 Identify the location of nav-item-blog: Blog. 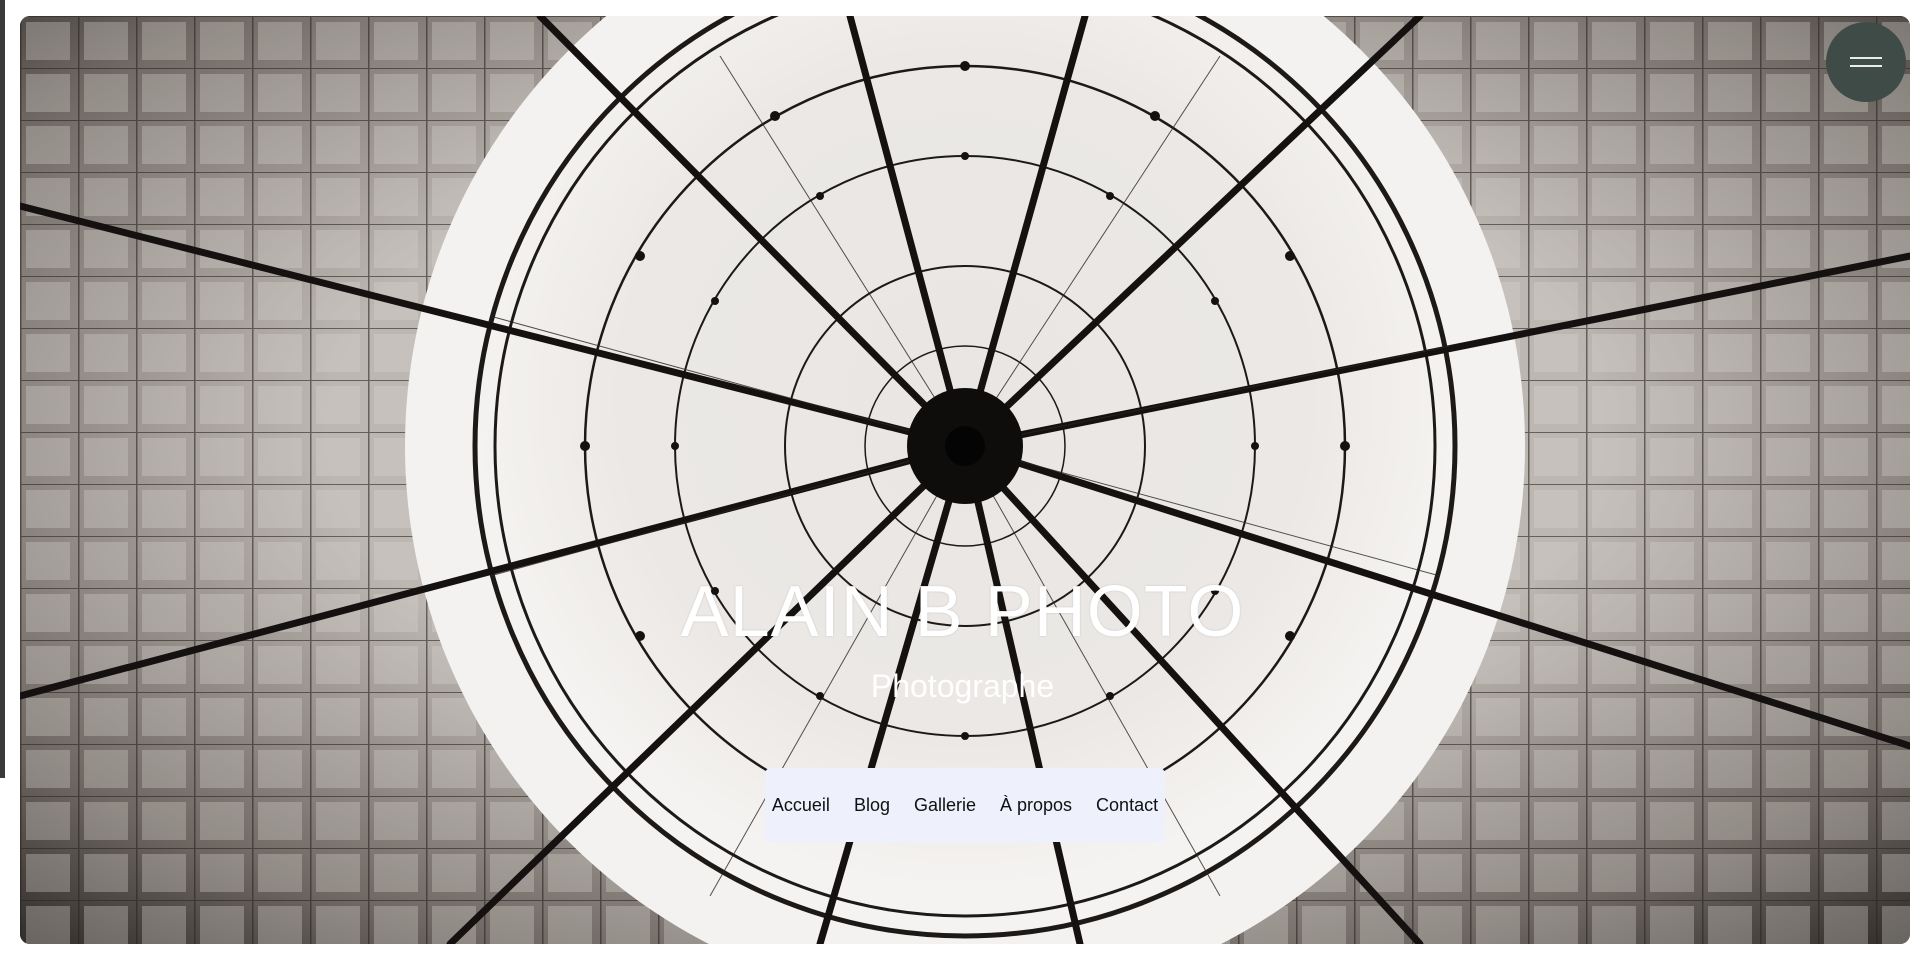
(872, 805).